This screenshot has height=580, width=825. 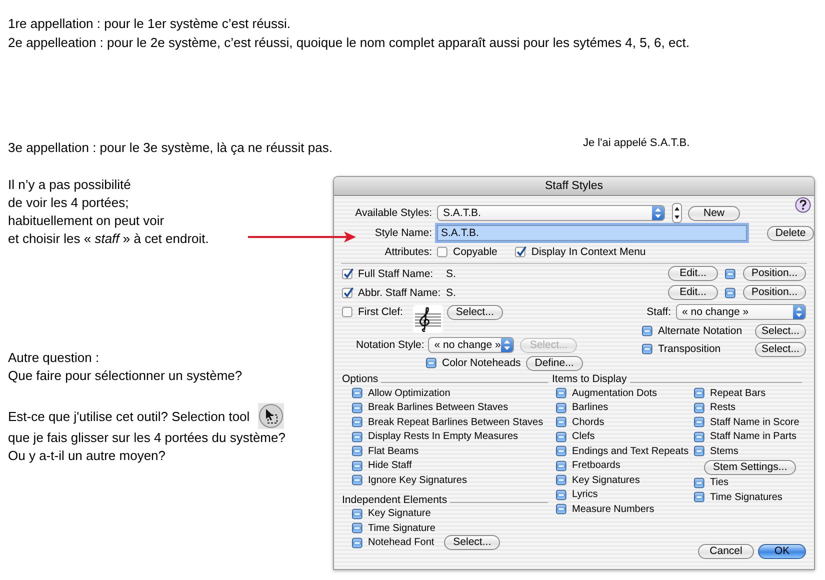 What do you see at coordinates (551, 213) in the screenshot?
I see `styles-popup: S.A.T.B.` at bounding box center [551, 213].